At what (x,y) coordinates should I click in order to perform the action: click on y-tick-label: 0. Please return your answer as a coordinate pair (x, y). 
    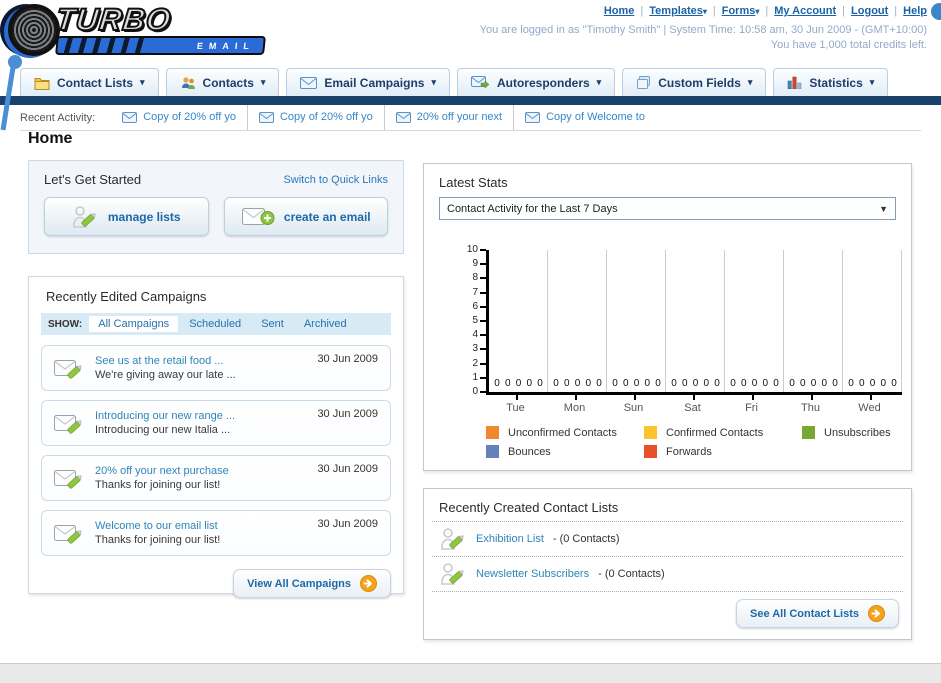
    Looking at the image, I should click on (475, 391).